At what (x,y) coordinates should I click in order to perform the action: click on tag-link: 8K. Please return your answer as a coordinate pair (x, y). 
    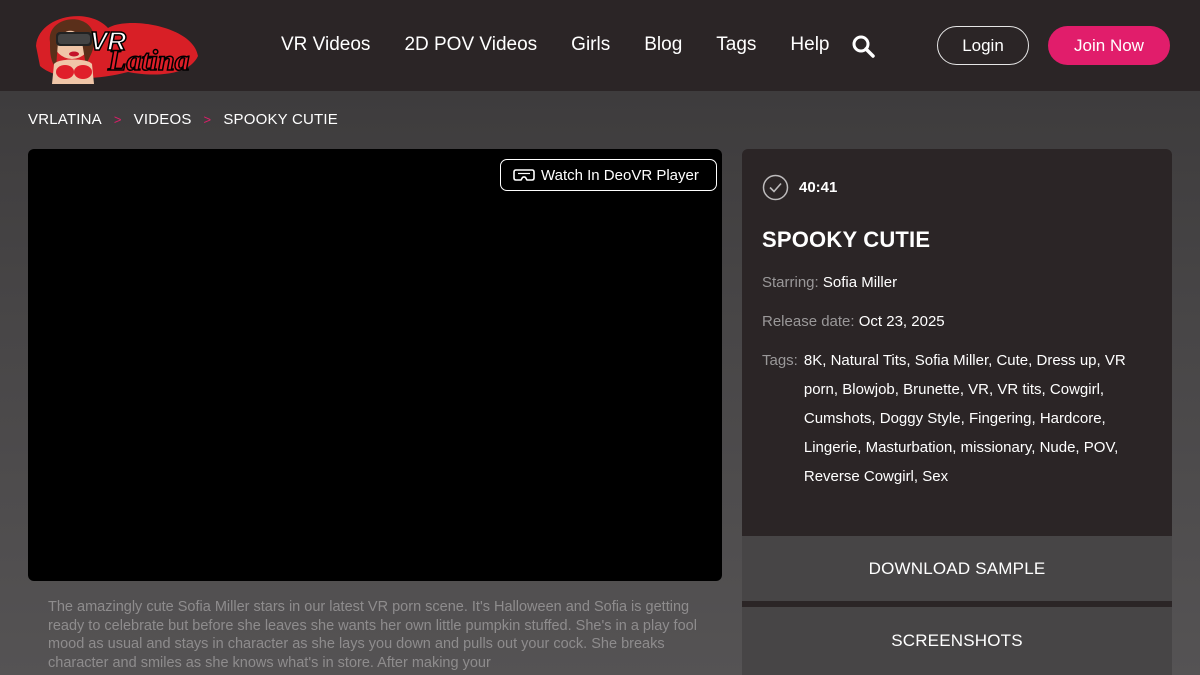
    Looking at the image, I should click on (813, 360).